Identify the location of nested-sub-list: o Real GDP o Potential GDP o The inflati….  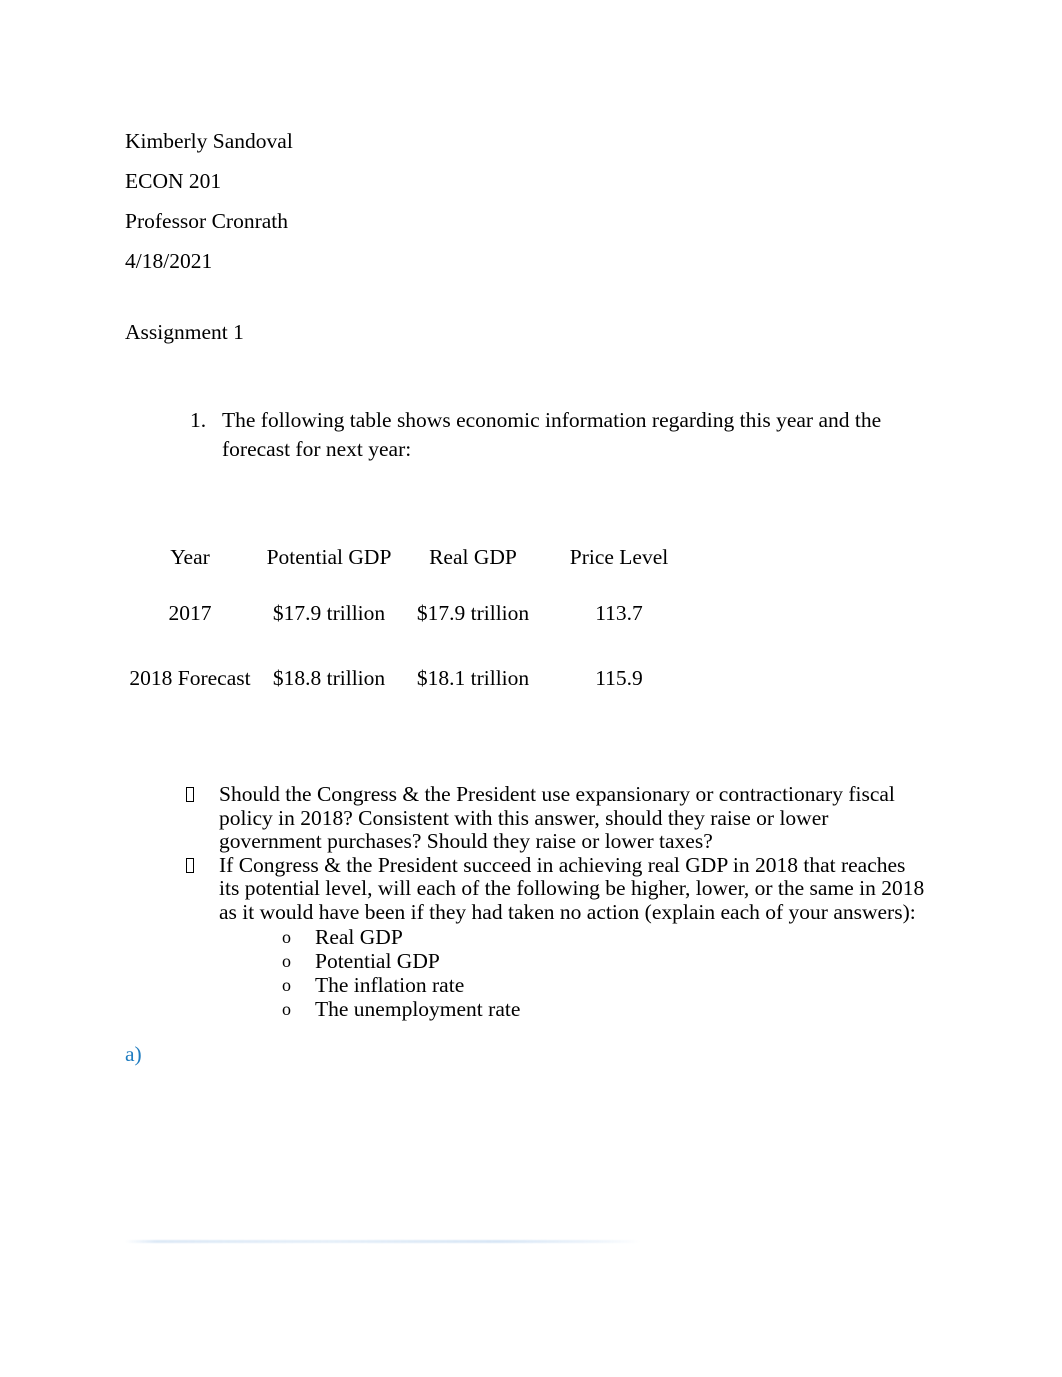
(527, 973).